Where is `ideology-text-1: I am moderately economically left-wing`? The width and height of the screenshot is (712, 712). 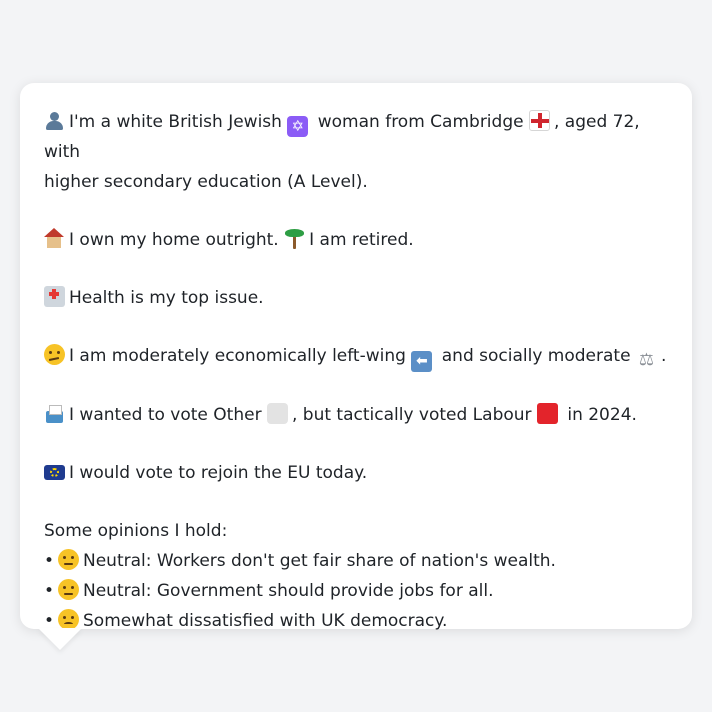 ideology-text-1: I am moderately economically left-wing is located at coordinates (237, 356).